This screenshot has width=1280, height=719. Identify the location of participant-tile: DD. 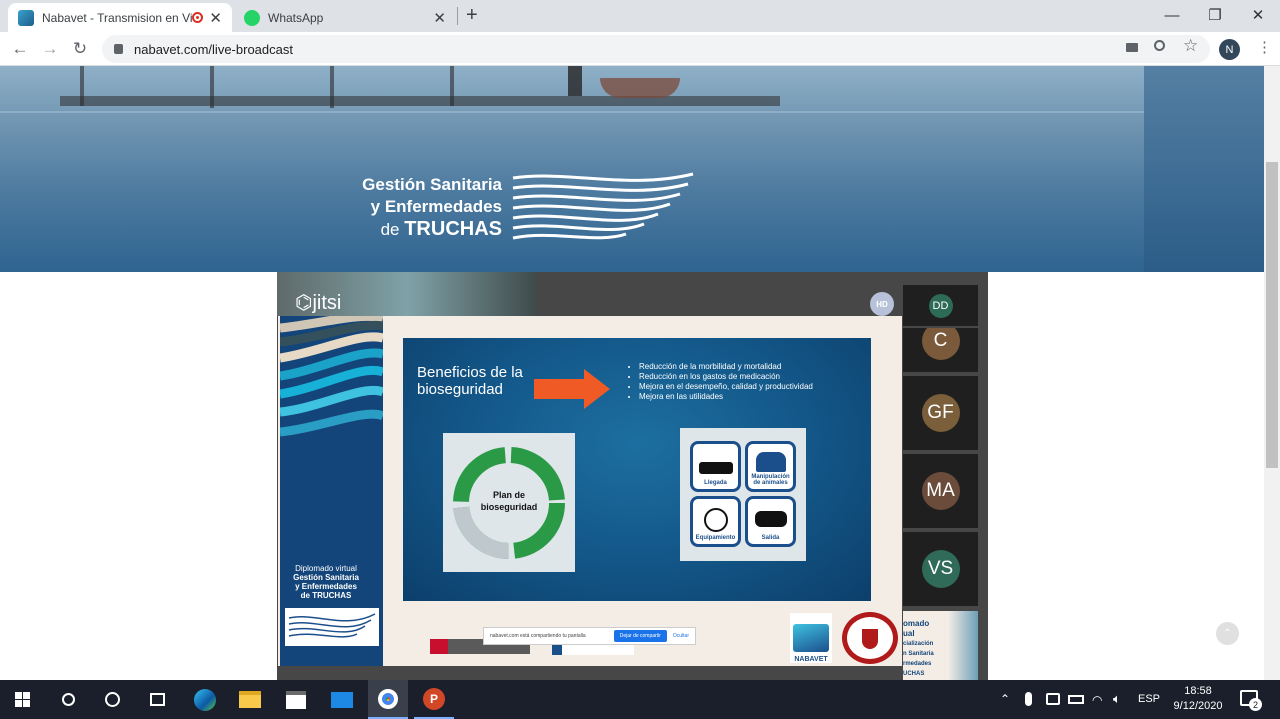
(940, 305).